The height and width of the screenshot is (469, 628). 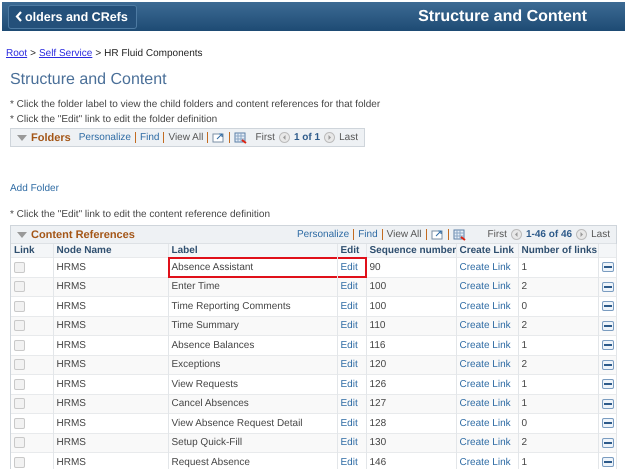 What do you see at coordinates (252, 364) in the screenshot?
I see `table-cell: Exceptions` at bounding box center [252, 364].